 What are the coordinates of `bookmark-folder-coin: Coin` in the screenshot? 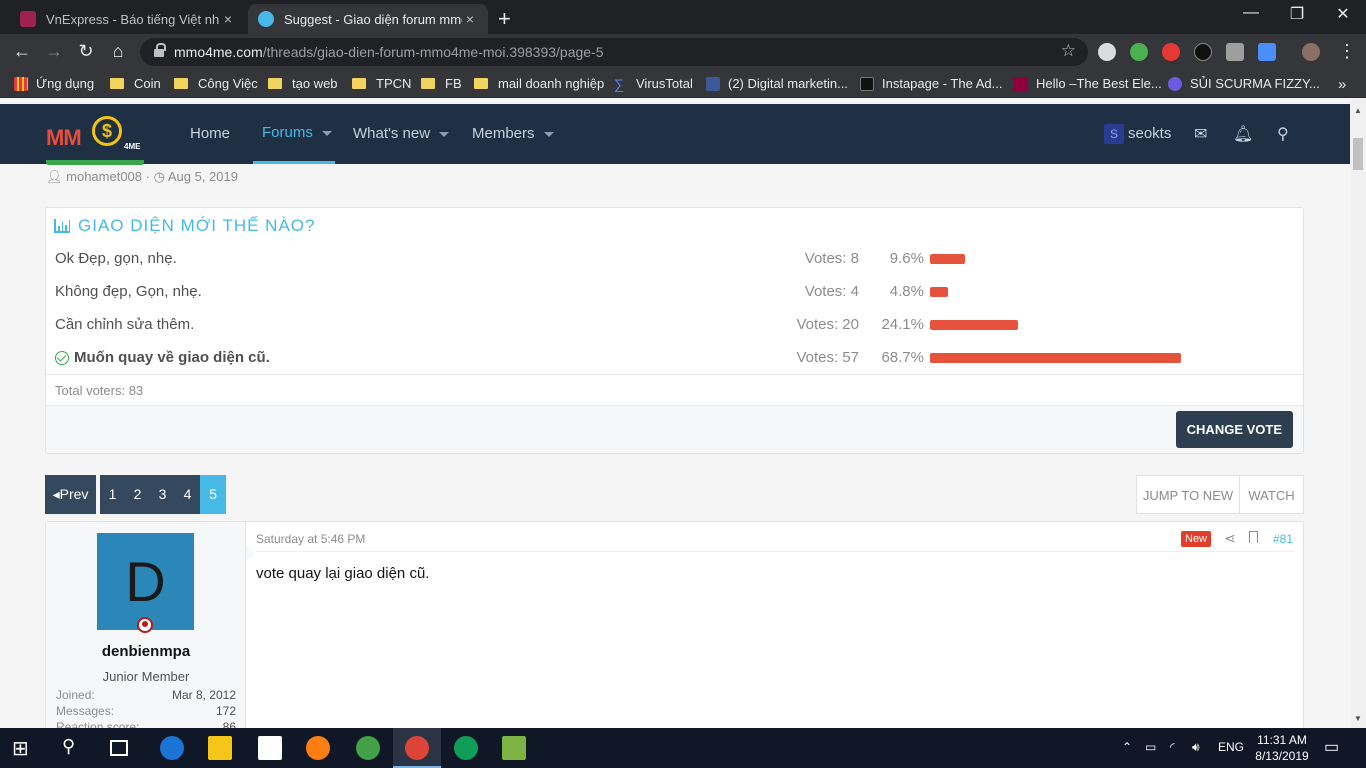 It's located at (135, 83).